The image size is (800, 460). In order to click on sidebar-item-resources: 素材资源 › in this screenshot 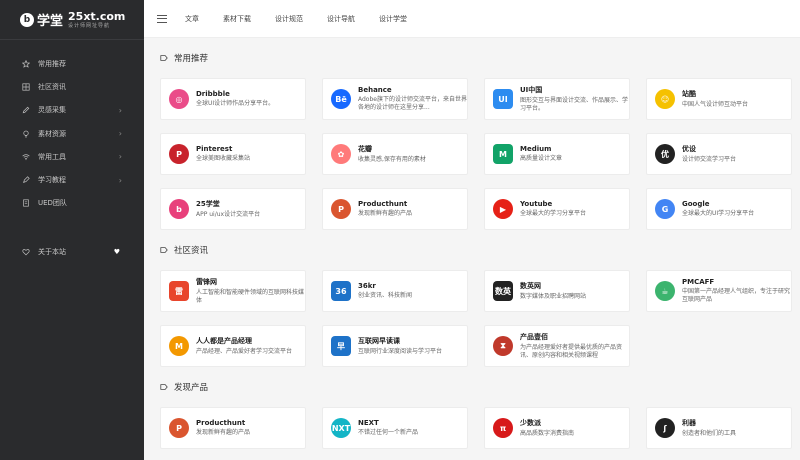, I will do `click(72, 133)`.